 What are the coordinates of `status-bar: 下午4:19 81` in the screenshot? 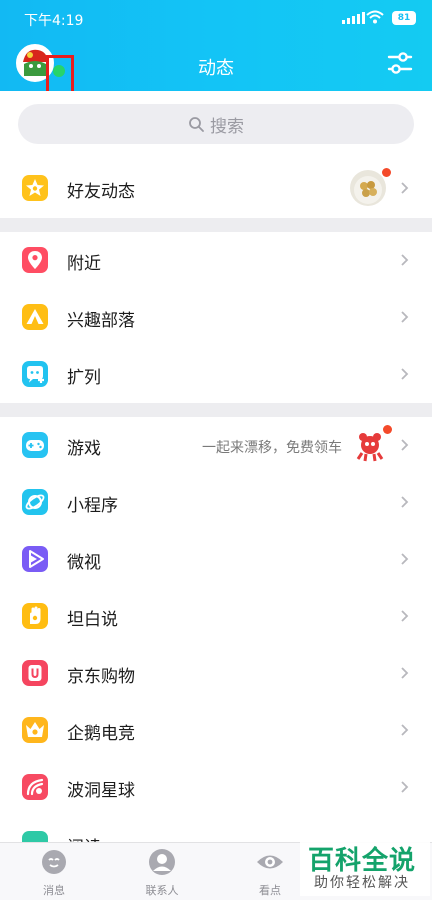 It's located at (216, 18).